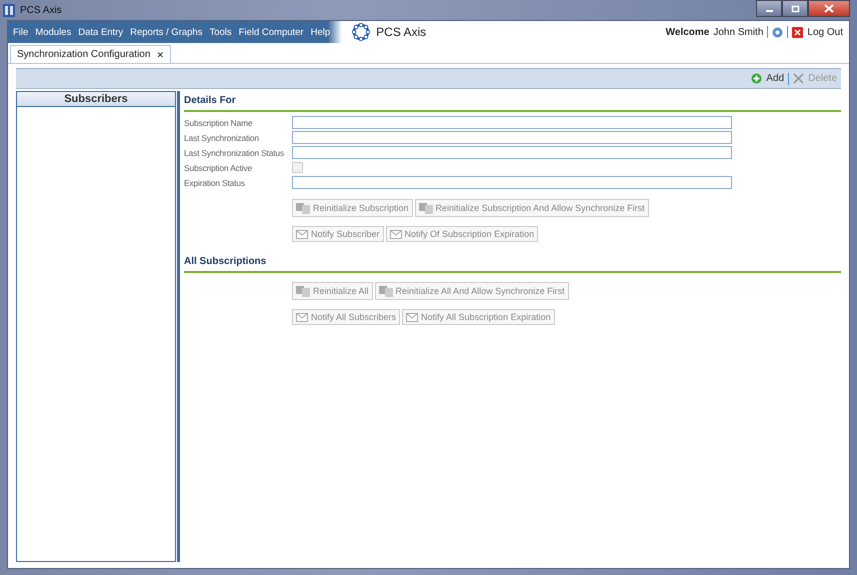 The image size is (857, 575). Describe the element at coordinates (798, 32) in the screenshot. I see `logout-icon` at that location.